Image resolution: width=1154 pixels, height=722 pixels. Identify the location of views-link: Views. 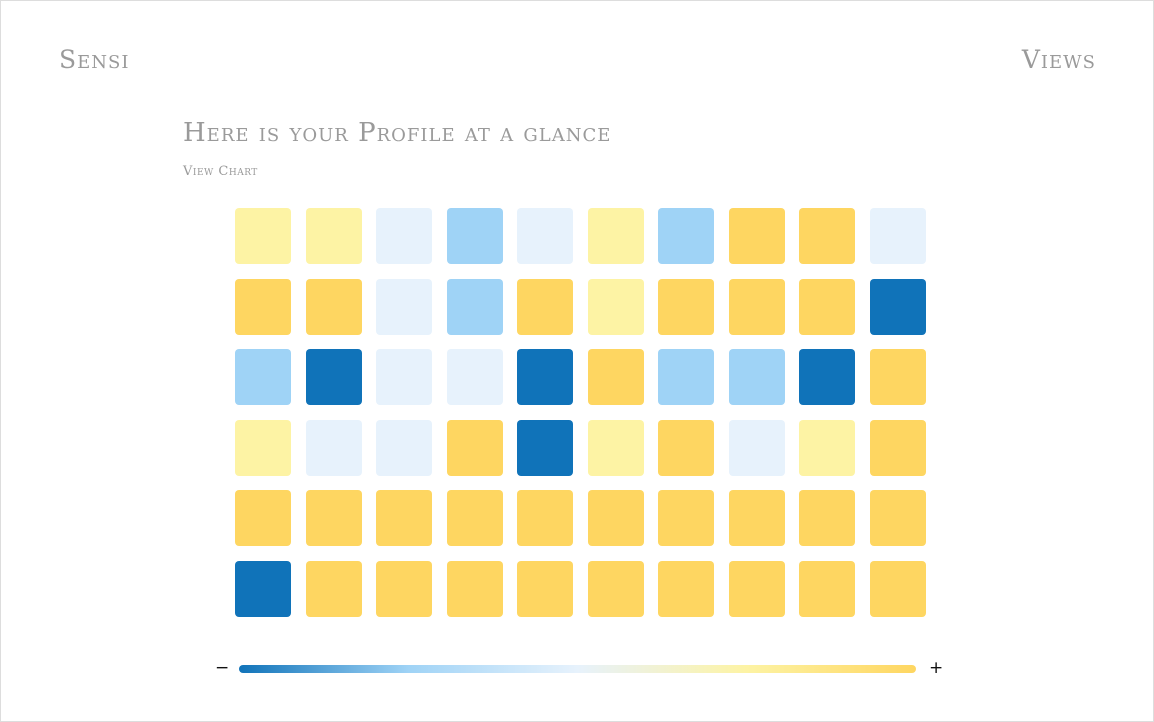
(1059, 59).